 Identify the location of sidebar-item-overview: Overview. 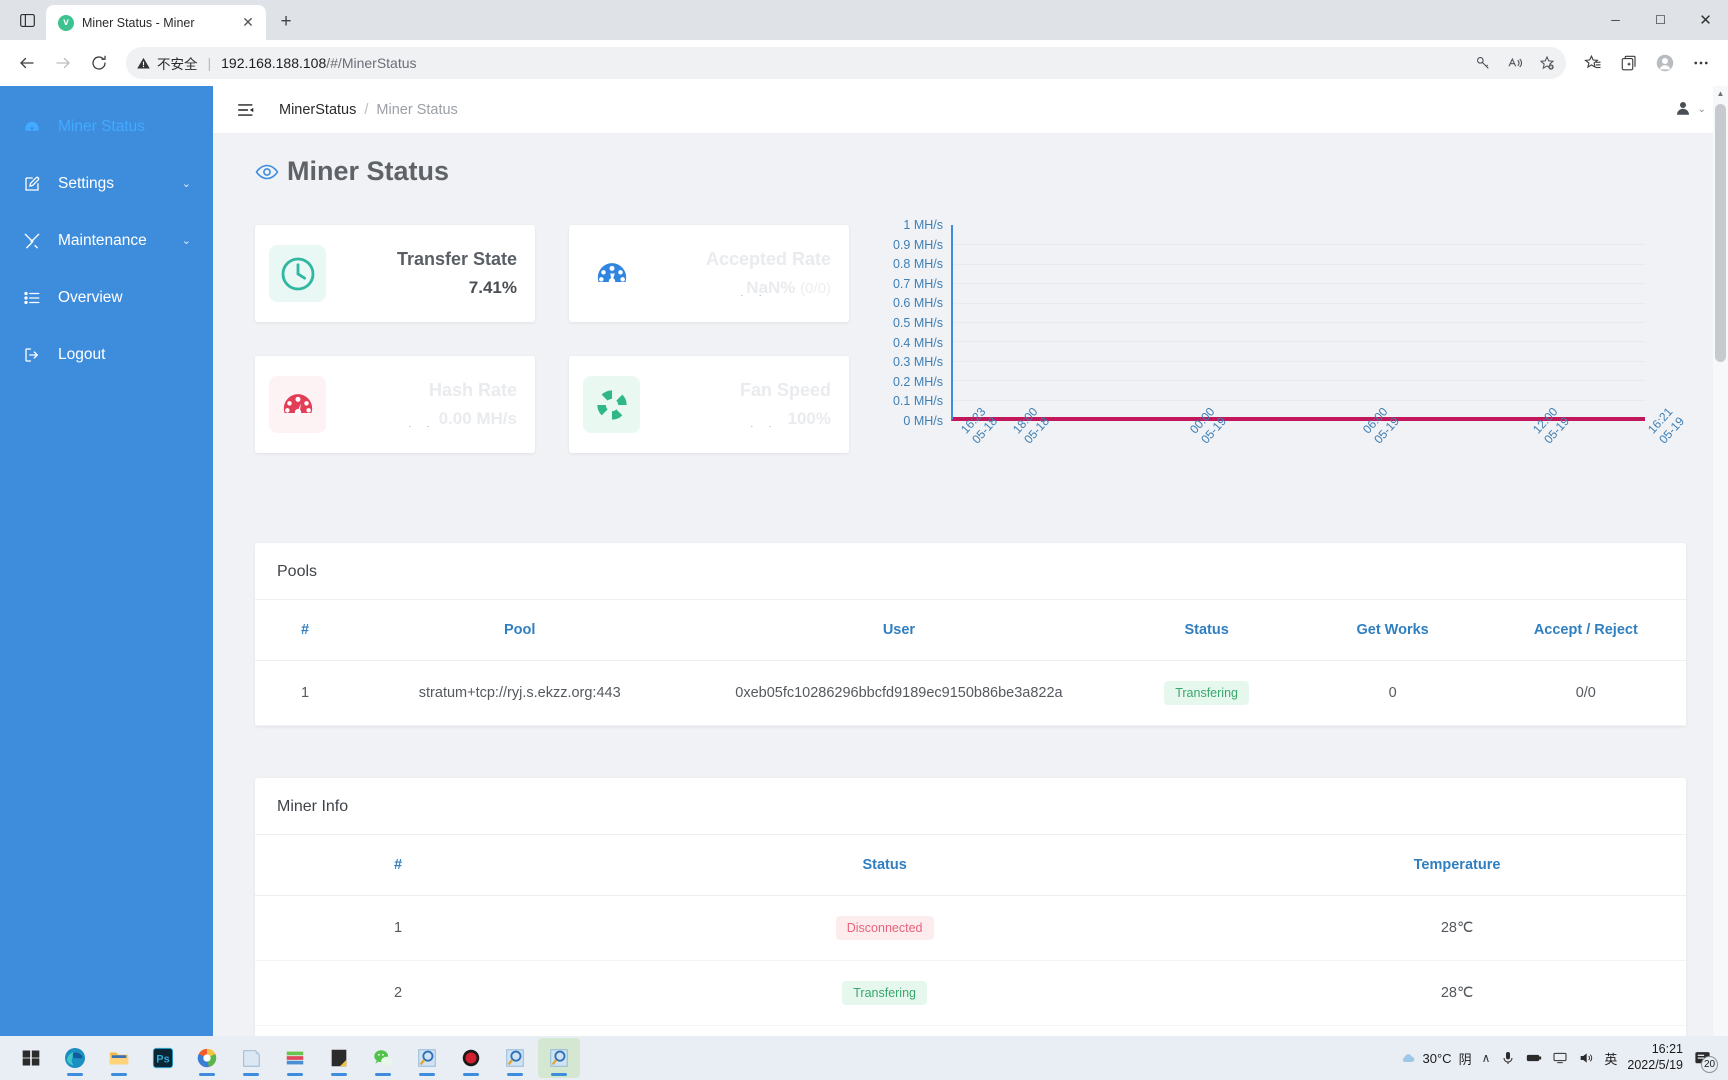
(106, 297).